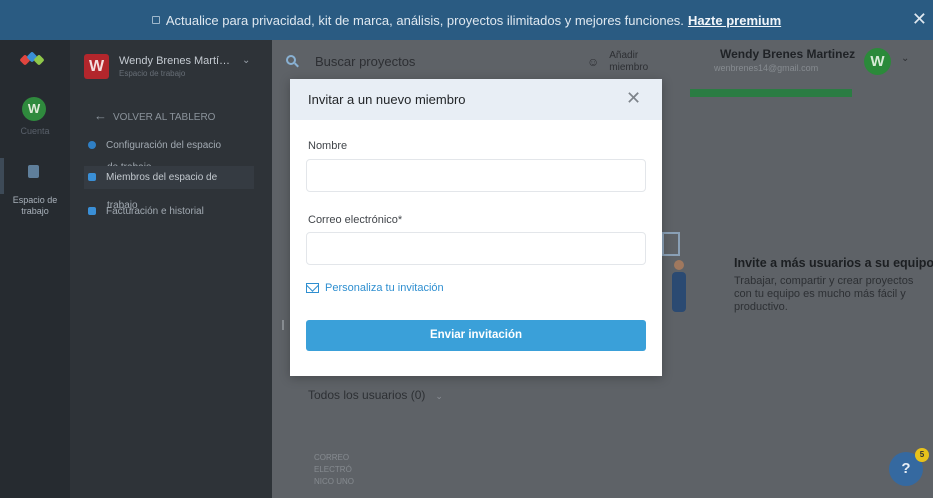  Describe the element at coordinates (33, 59) in the screenshot. I see `app-logo-icon` at that location.